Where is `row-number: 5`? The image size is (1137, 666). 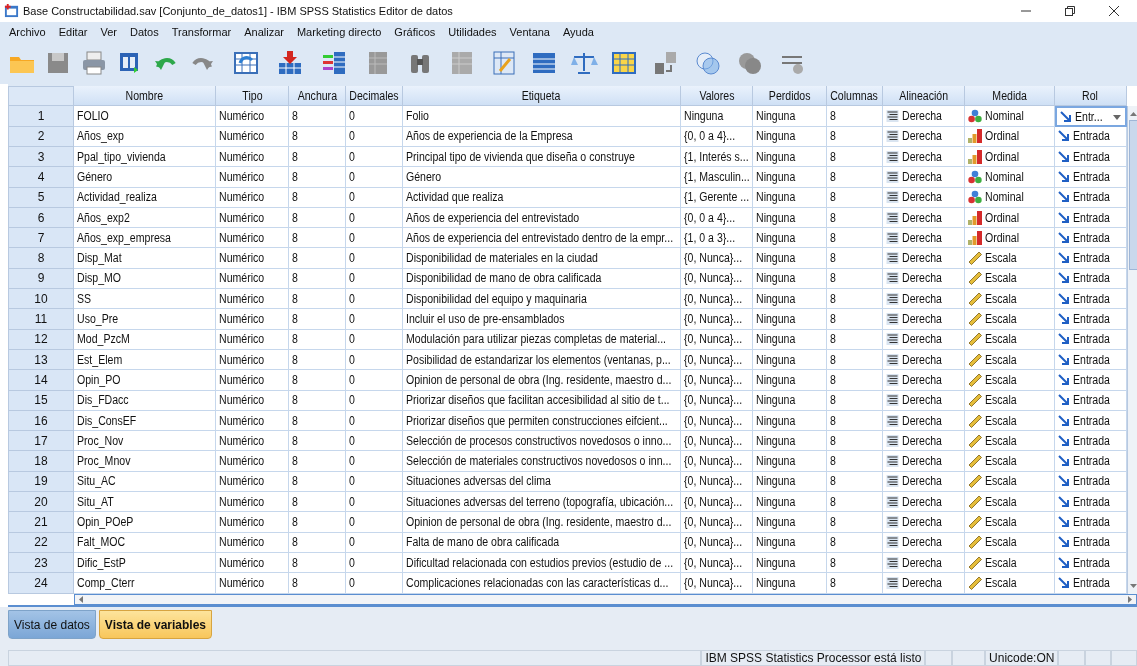 row-number: 5 is located at coordinates (41, 197).